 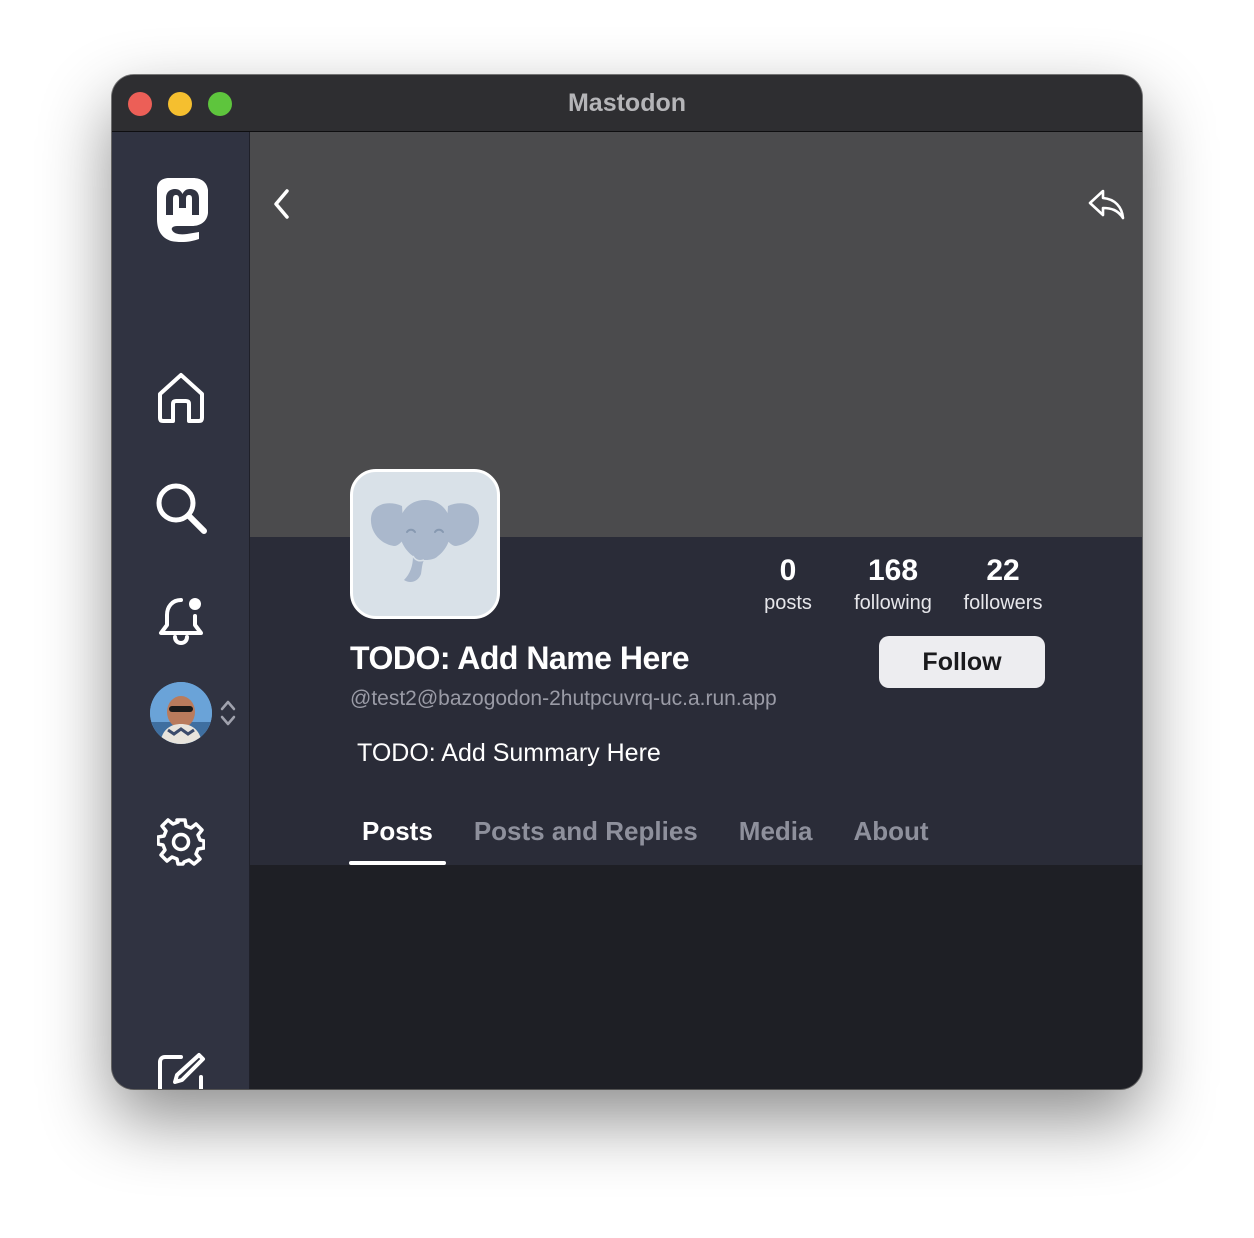 I want to click on stat-followers: 22 followers, so click(x=1003, y=584).